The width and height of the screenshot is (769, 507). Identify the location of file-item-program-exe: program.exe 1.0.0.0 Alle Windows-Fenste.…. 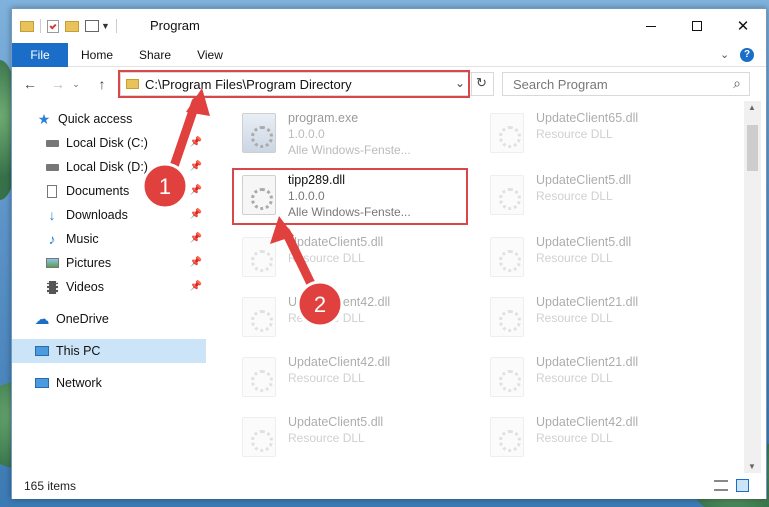
(352, 134).